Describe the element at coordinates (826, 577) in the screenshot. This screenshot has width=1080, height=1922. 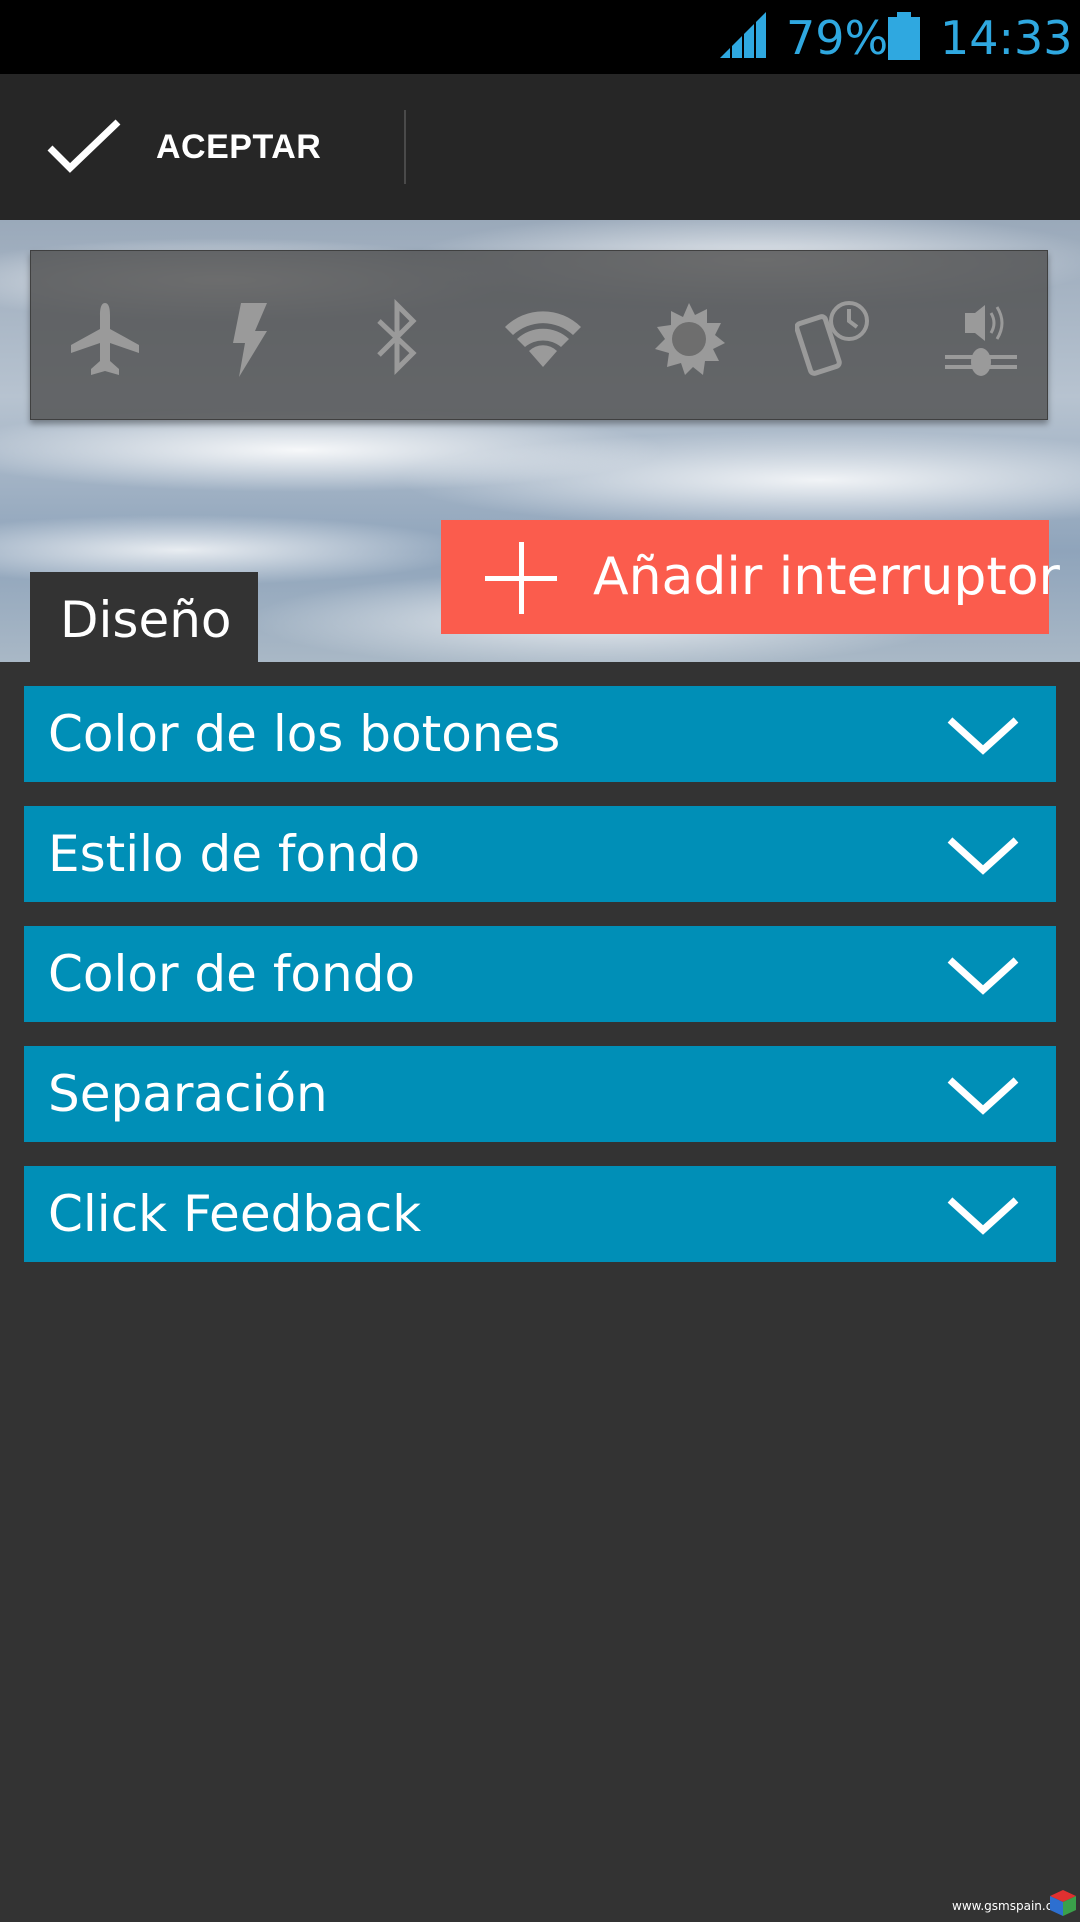
I see `add-switch-label: Añadir interruptor` at that location.